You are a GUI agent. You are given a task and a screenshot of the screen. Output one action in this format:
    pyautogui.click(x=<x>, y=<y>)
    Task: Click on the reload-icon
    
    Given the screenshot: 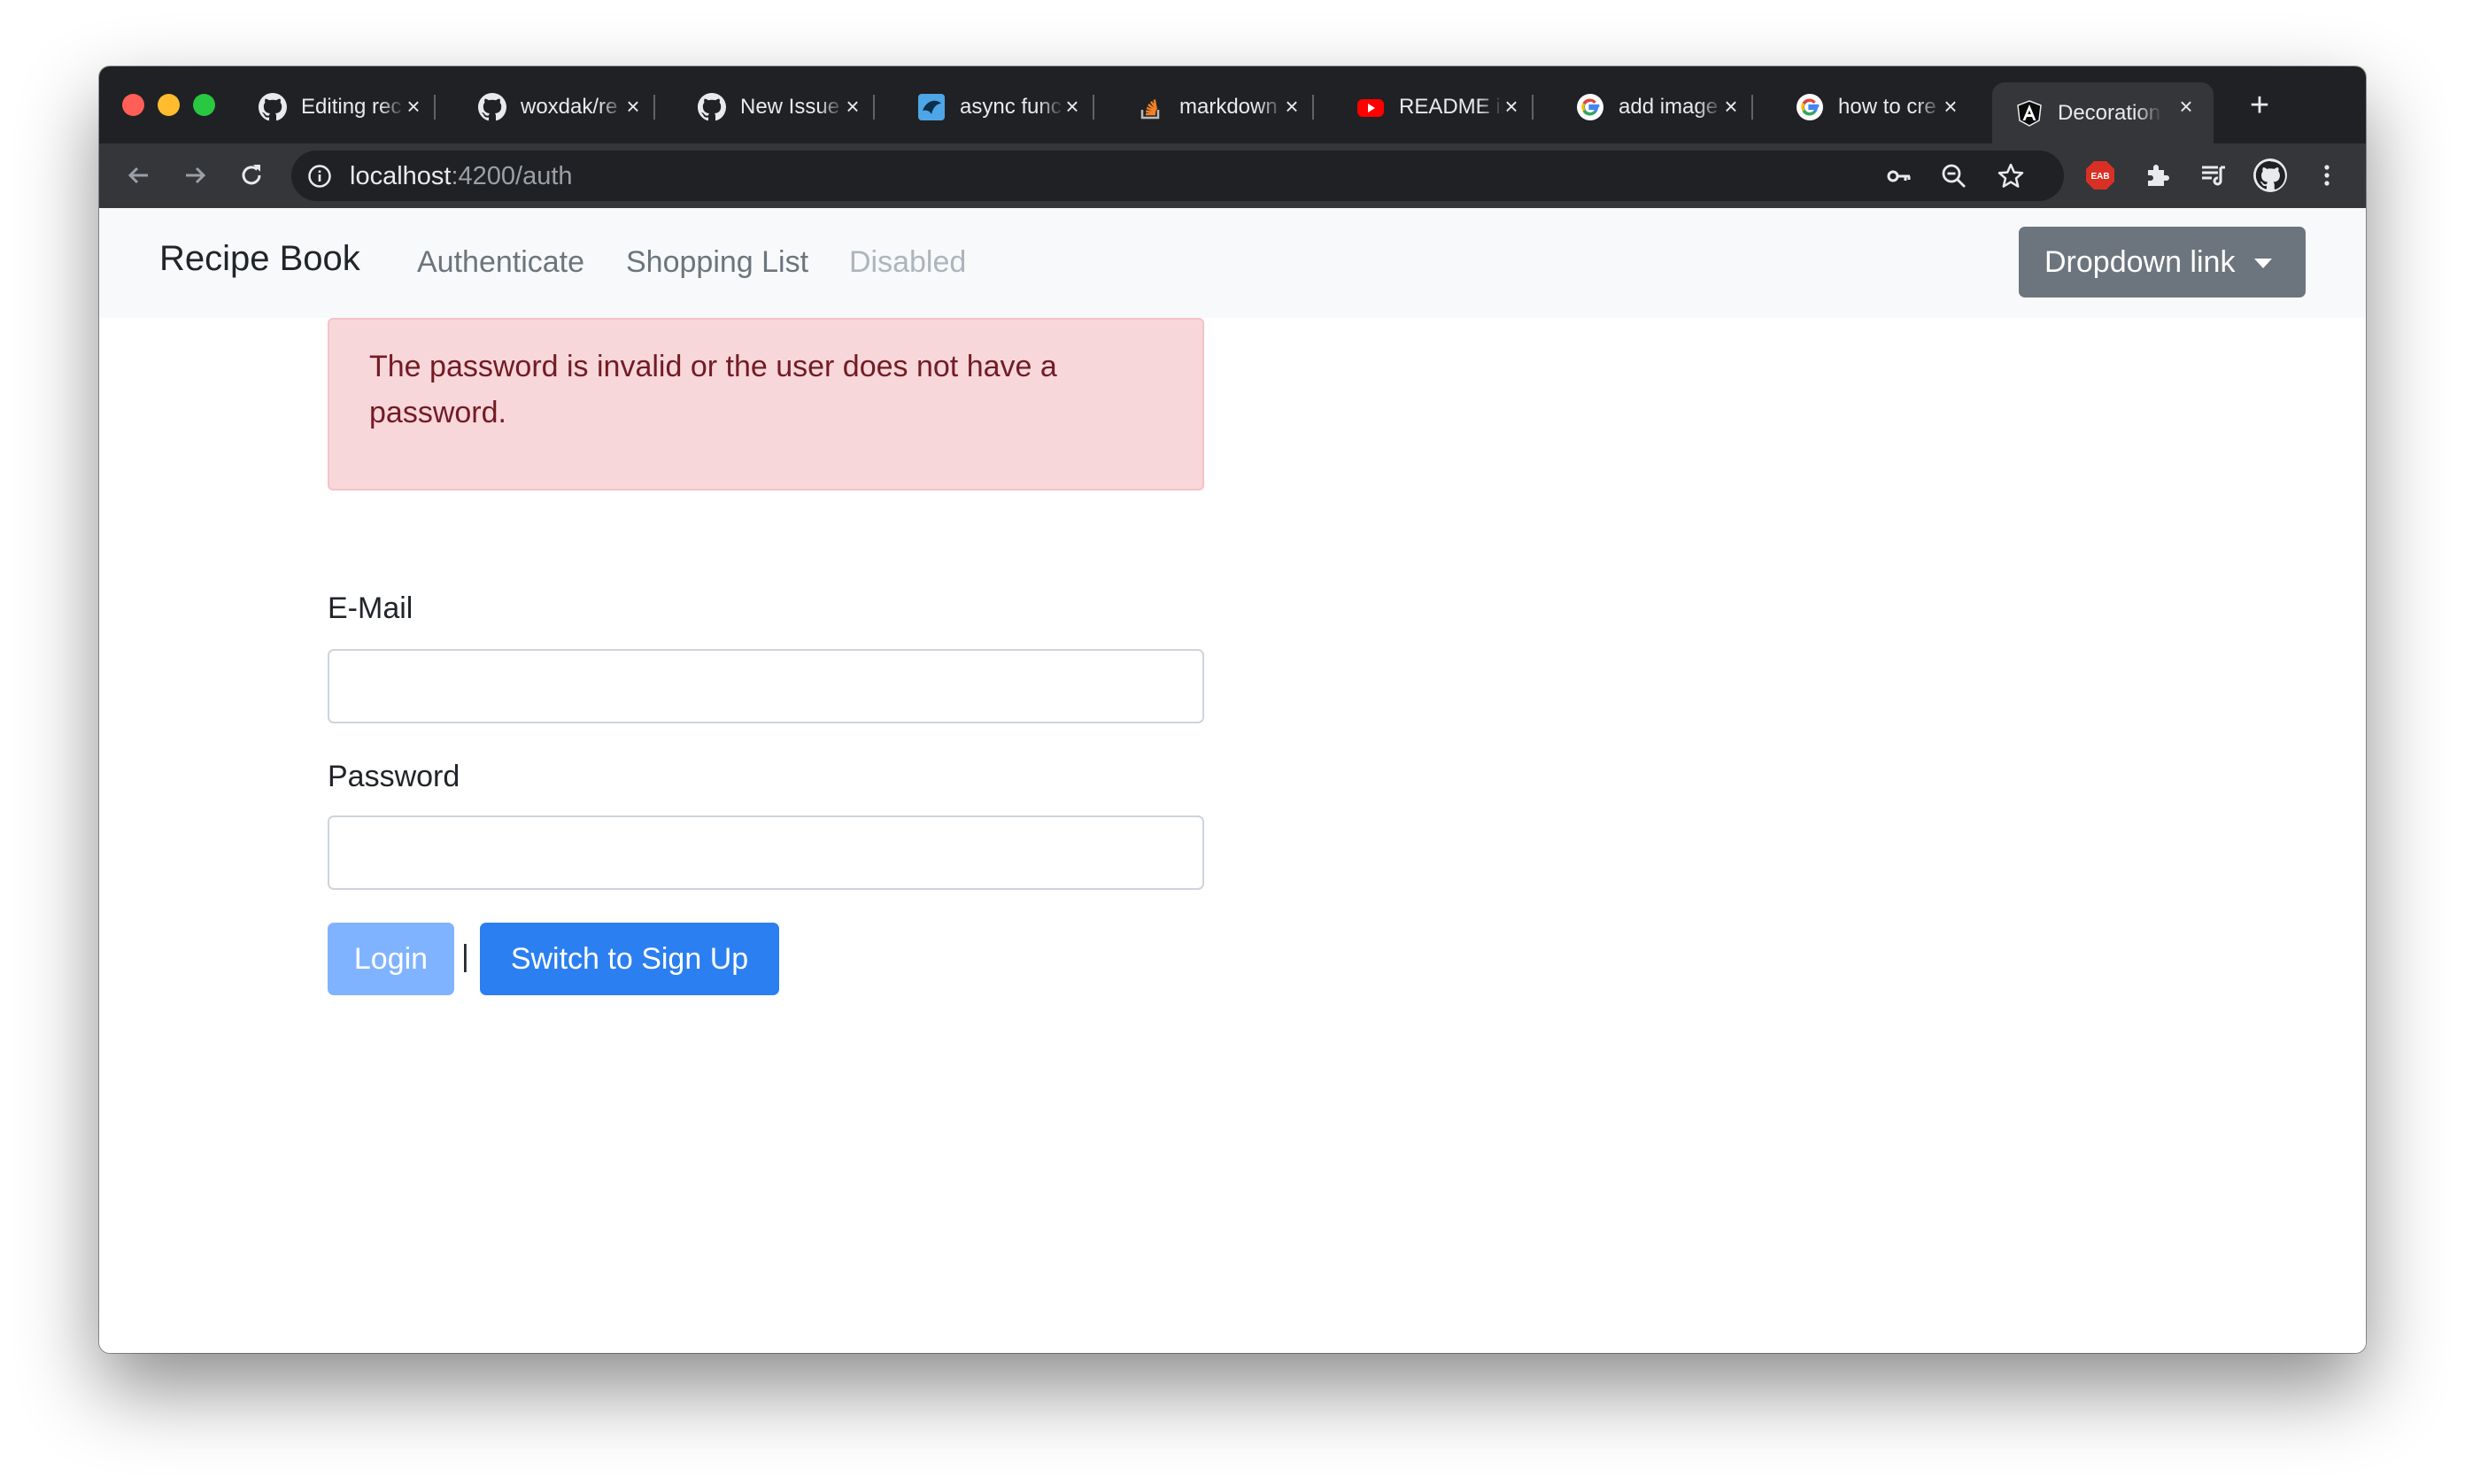 What is the action you would take?
    pyautogui.click(x=251, y=175)
    